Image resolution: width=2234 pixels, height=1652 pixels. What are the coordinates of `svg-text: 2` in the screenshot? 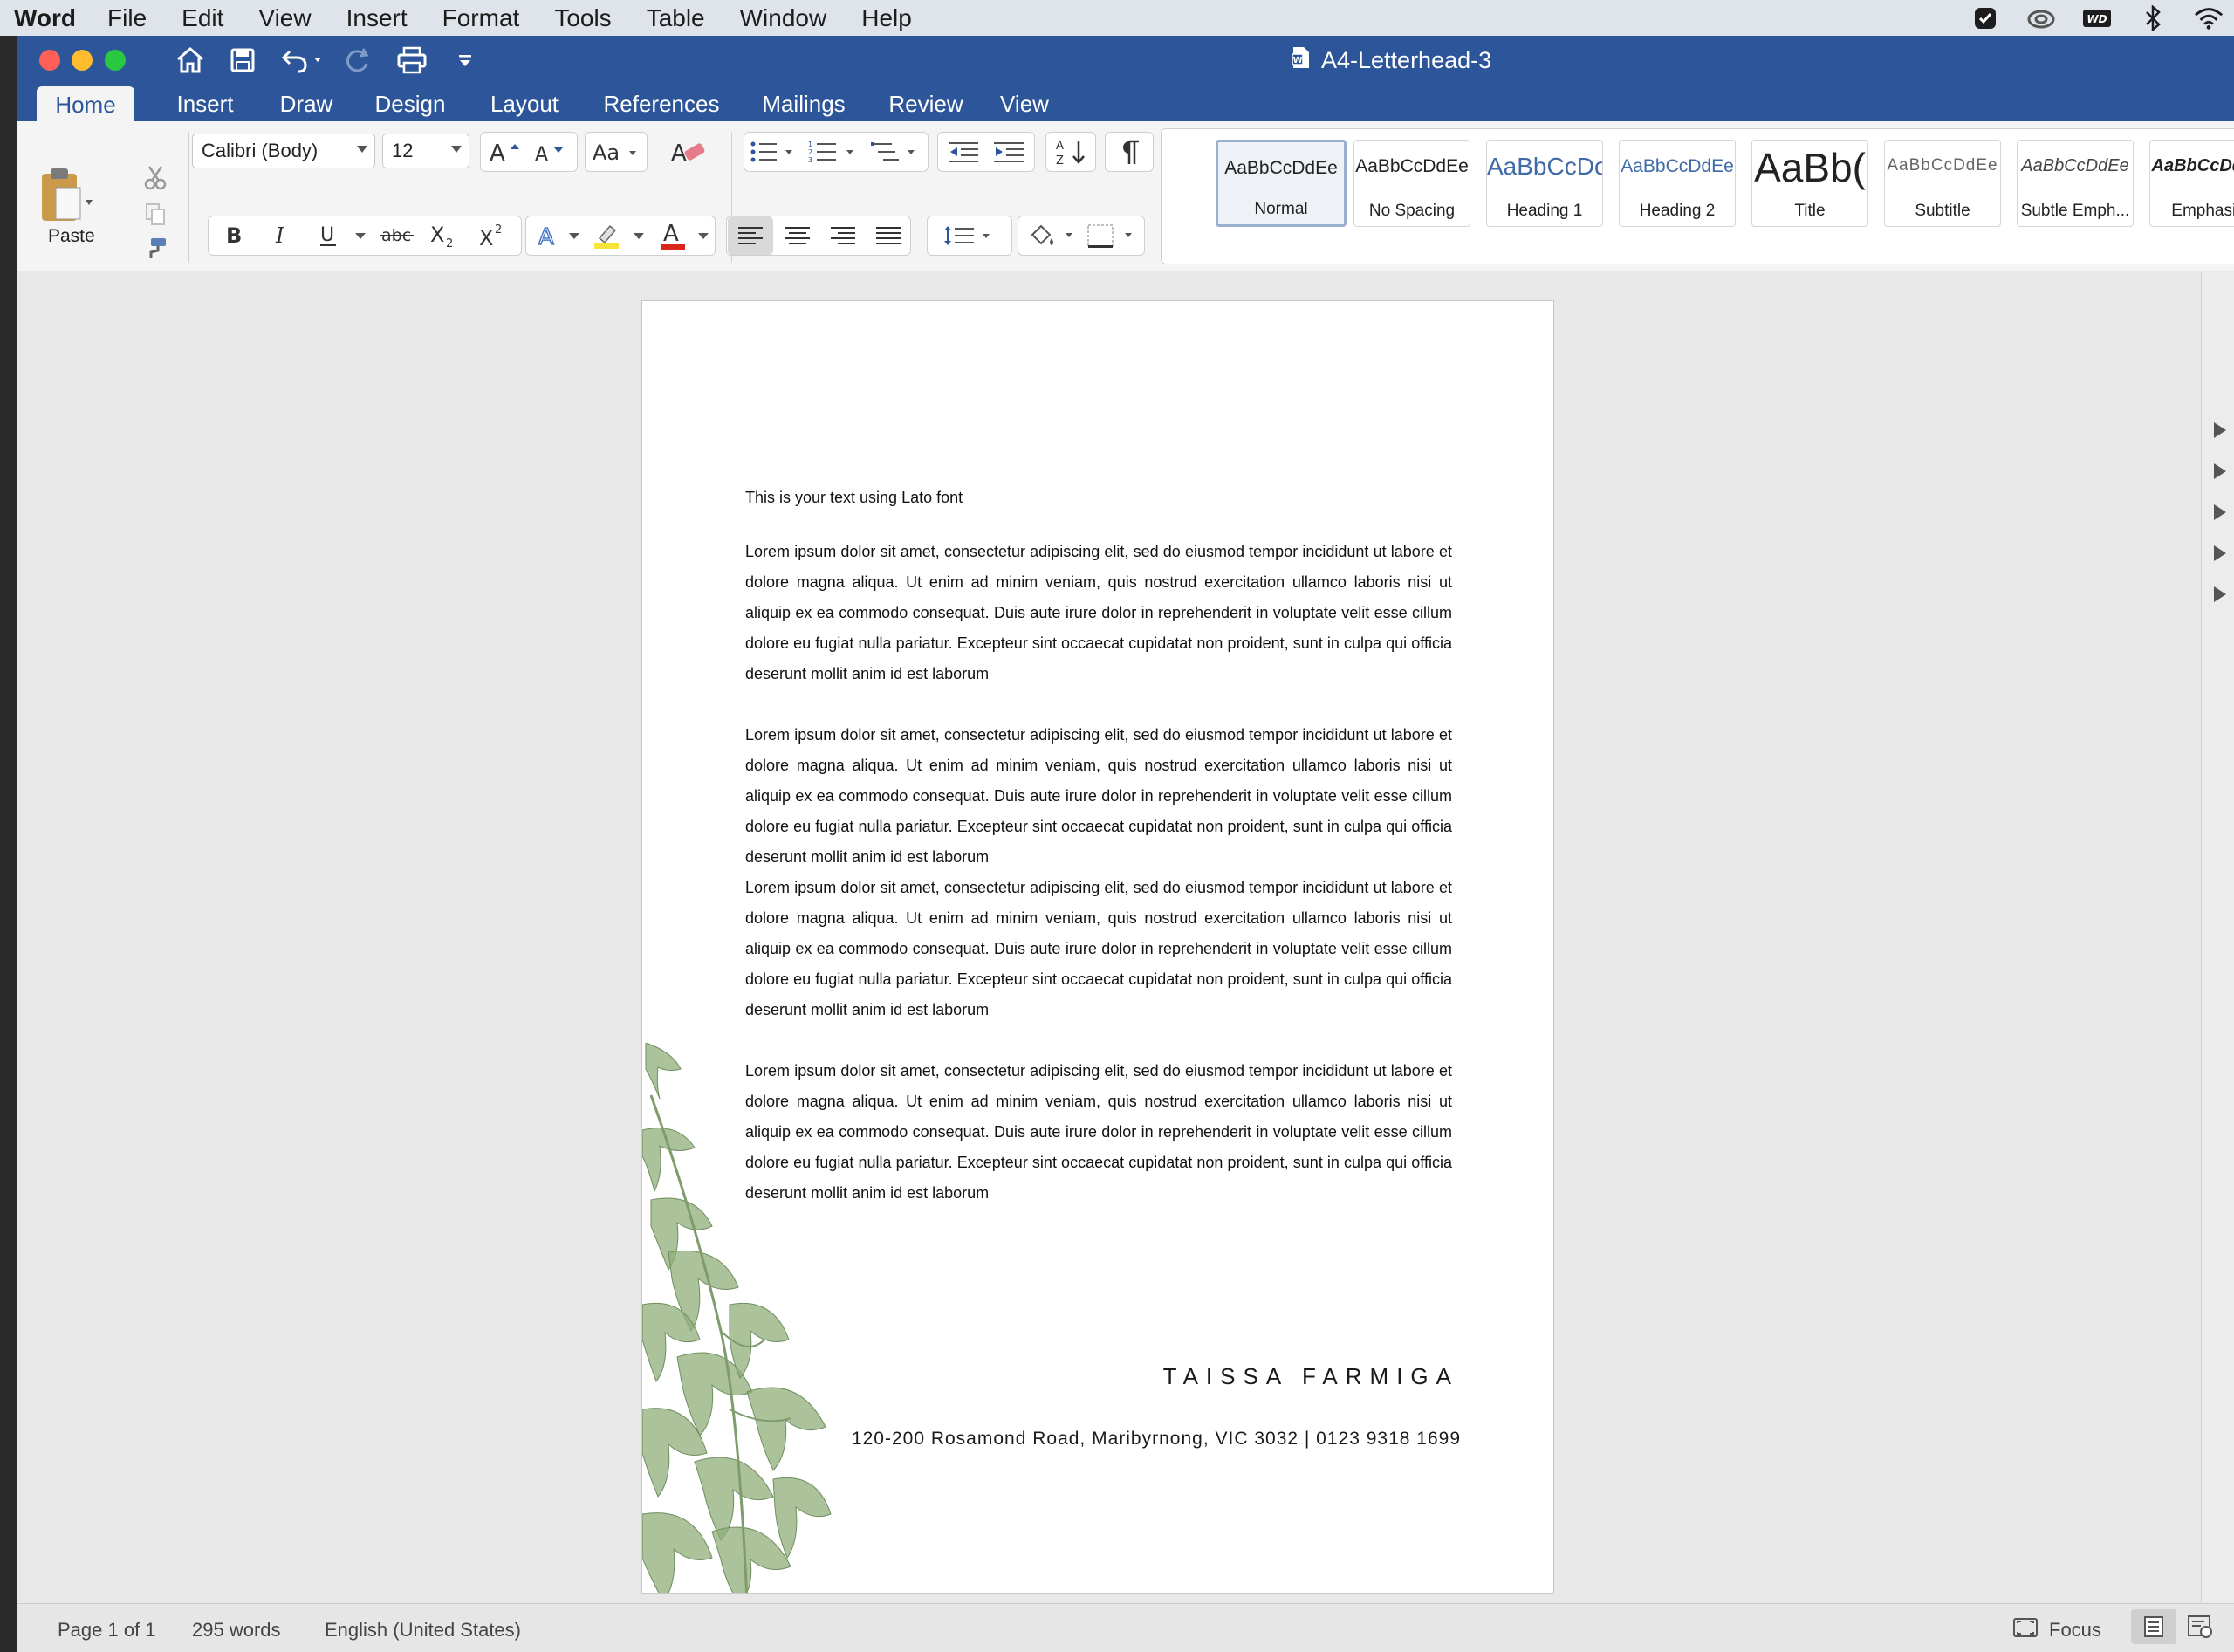 It's located at (449, 243).